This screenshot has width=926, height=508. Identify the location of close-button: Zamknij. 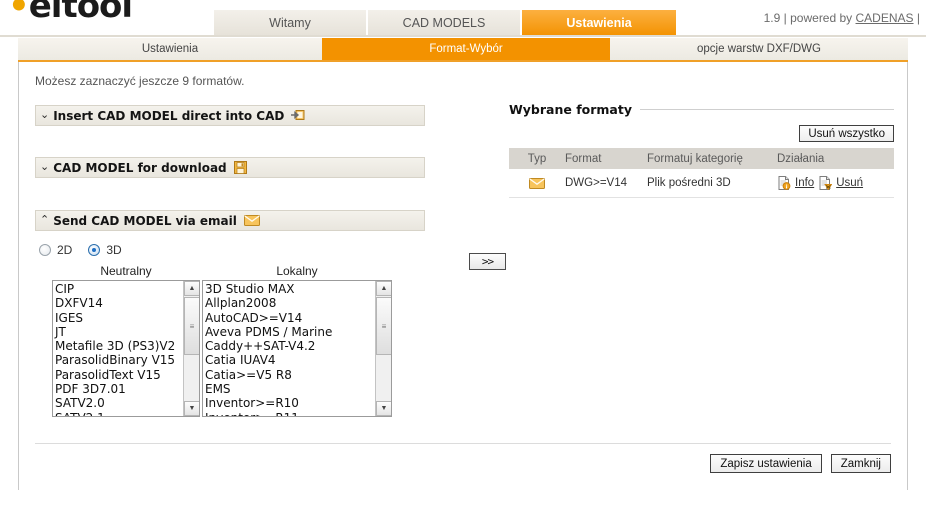
(860, 463).